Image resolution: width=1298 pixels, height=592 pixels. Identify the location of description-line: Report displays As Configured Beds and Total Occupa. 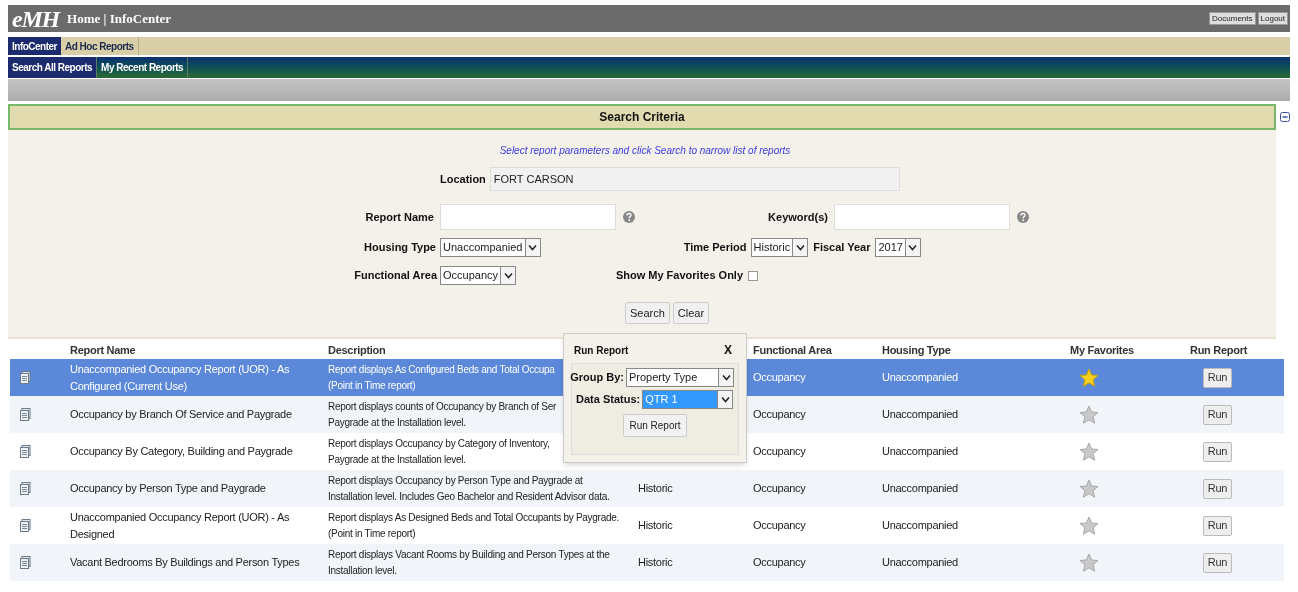
(441, 369).